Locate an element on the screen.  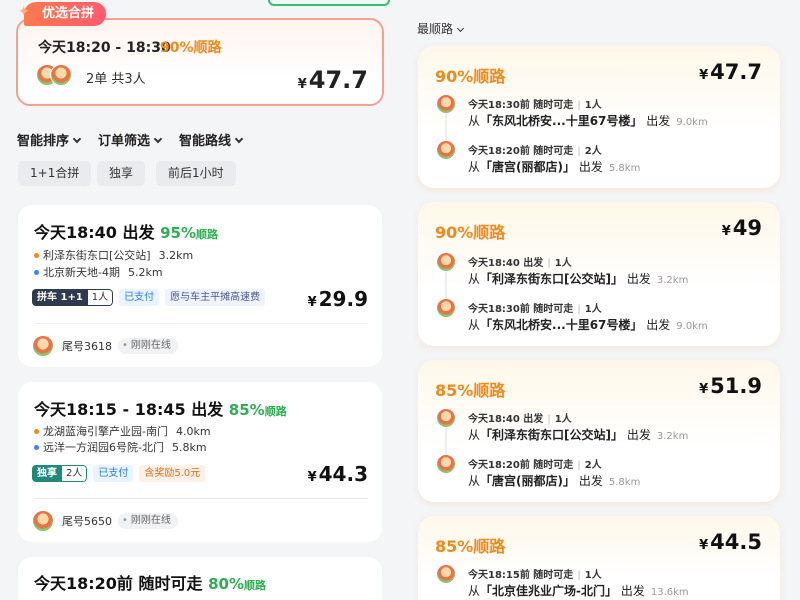
route-percent: 90%顺路 is located at coordinates (470, 232).